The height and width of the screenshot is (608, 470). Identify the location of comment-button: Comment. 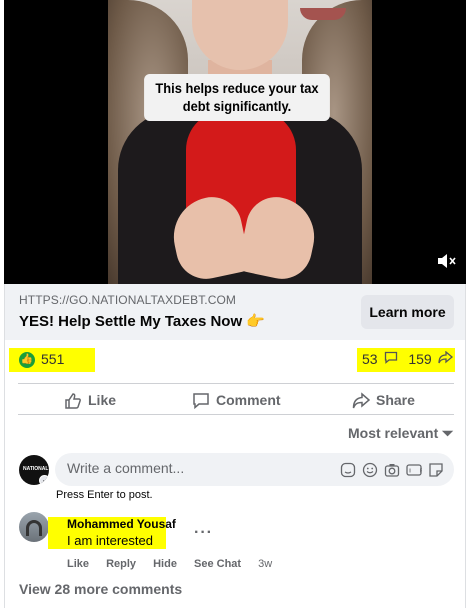
(236, 400).